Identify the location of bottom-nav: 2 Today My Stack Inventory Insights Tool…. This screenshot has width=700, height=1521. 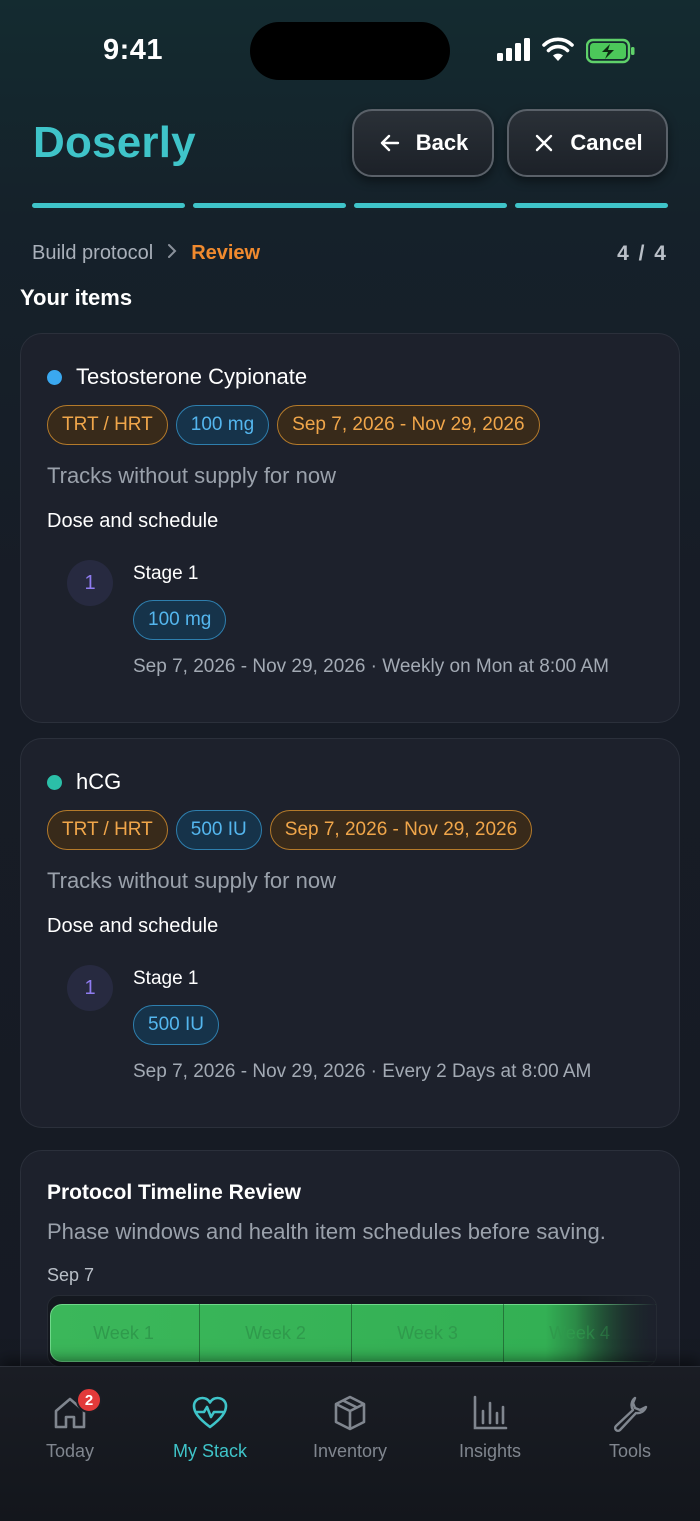
(350, 1443).